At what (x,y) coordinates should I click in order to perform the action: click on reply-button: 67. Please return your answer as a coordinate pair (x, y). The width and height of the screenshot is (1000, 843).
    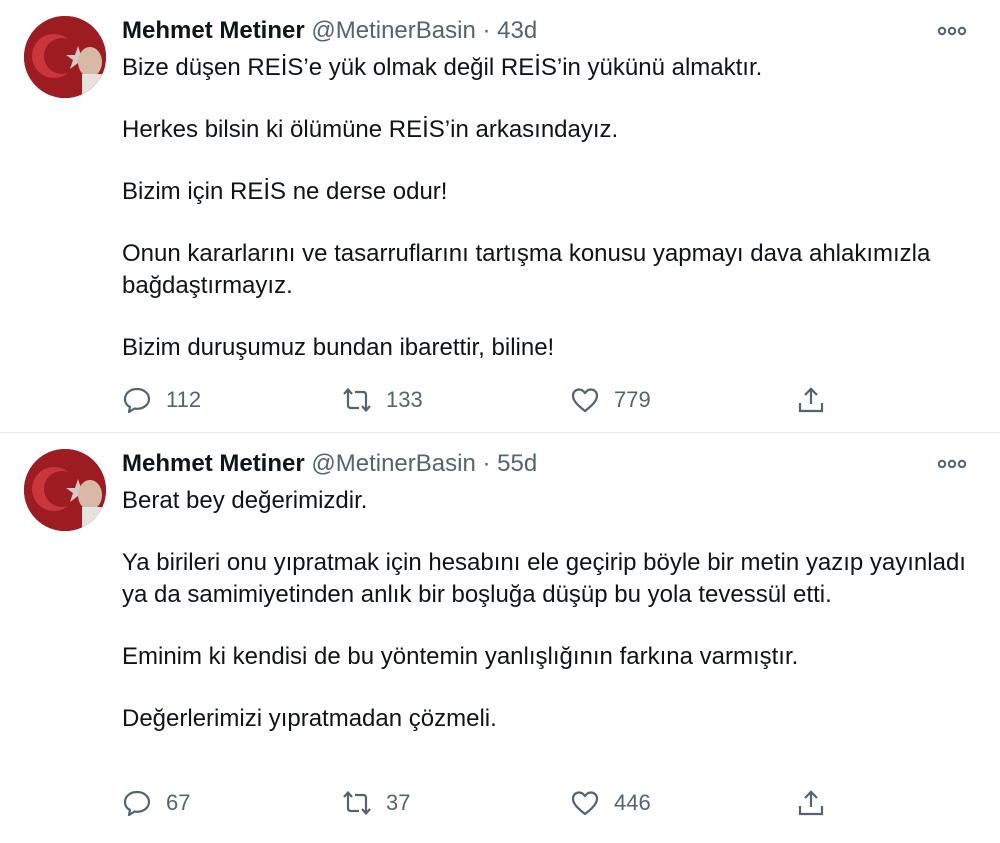
    Looking at the image, I should click on (156, 803).